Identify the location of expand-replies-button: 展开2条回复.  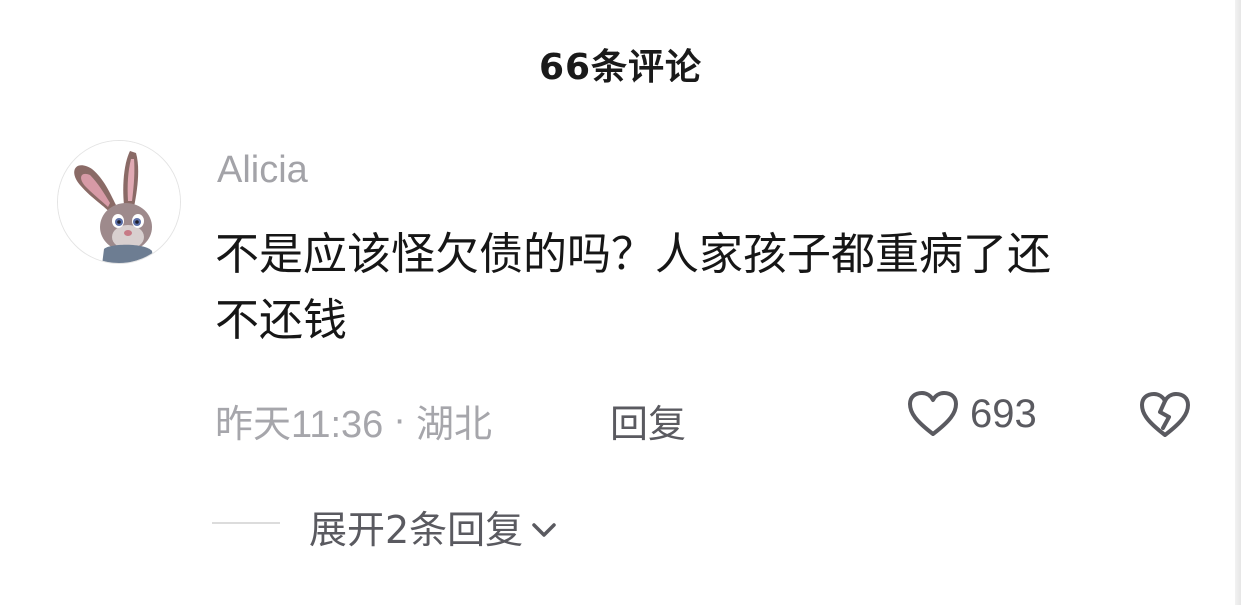
(433, 526).